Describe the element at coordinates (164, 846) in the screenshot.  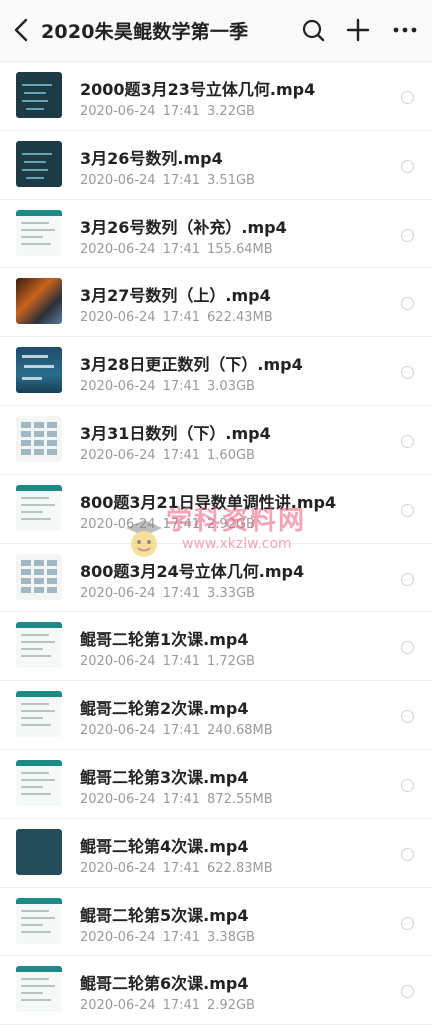
I see `file-name: 鲲哥二轮第4次课.mp4` at that location.